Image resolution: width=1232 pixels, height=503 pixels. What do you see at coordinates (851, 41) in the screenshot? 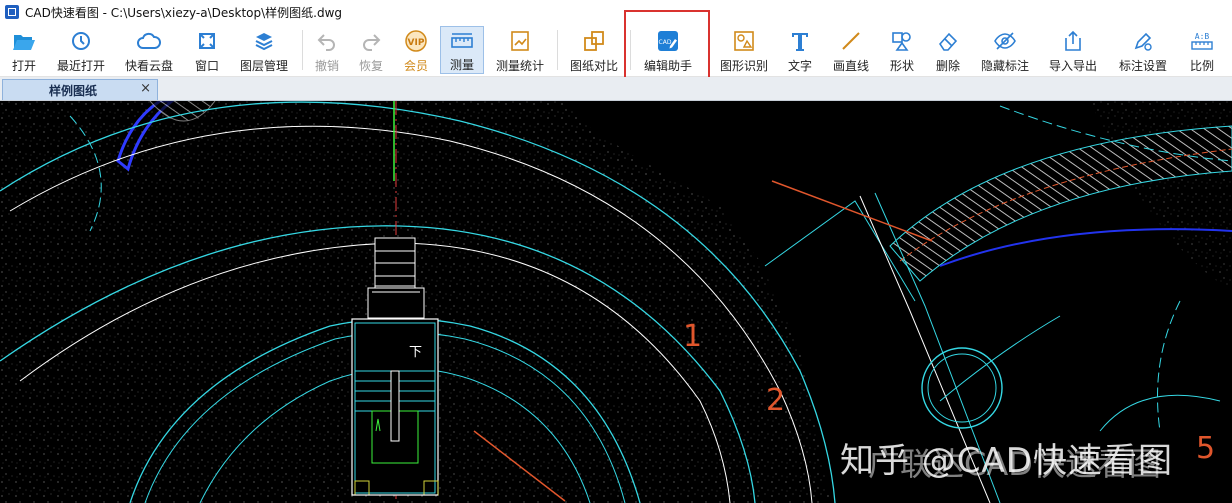
I see `line-draw-icon` at bounding box center [851, 41].